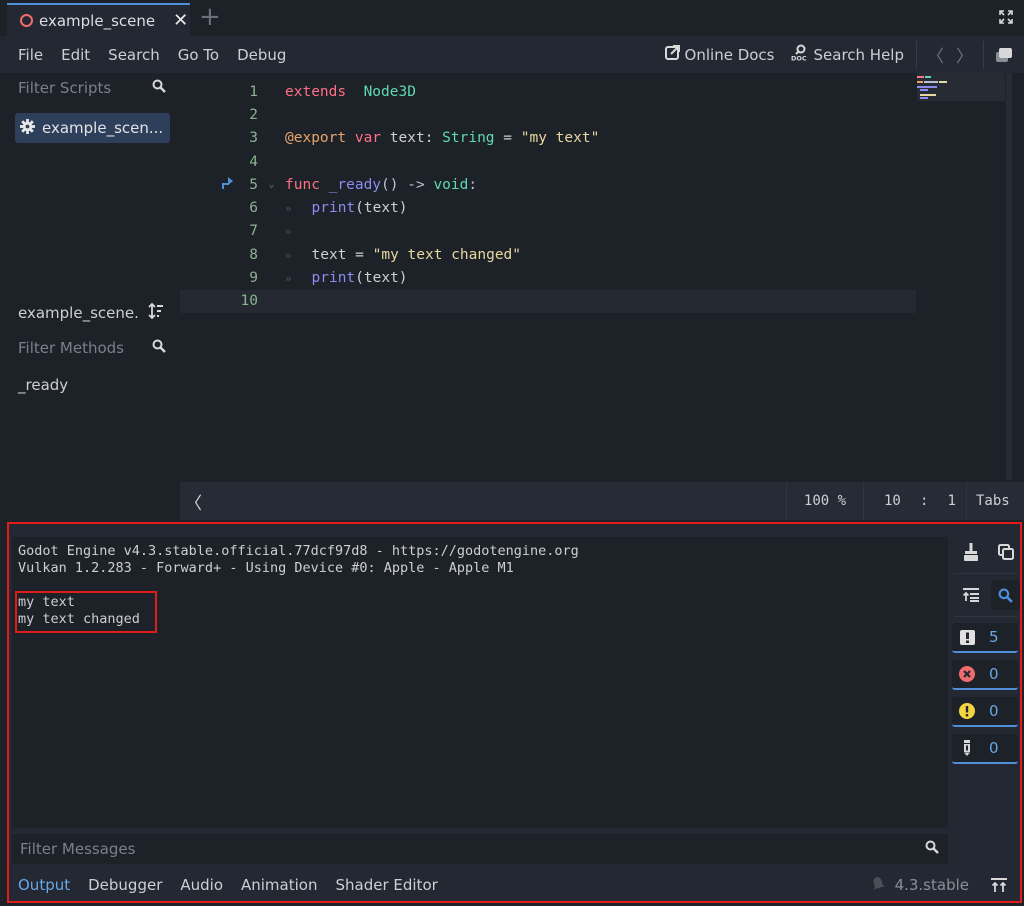 The width and height of the screenshot is (1024, 906). What do you see at coordinates (92, 313) in the screenshot?
I see `current-script-row: example_scene.g` at bounding box center [92, 313].